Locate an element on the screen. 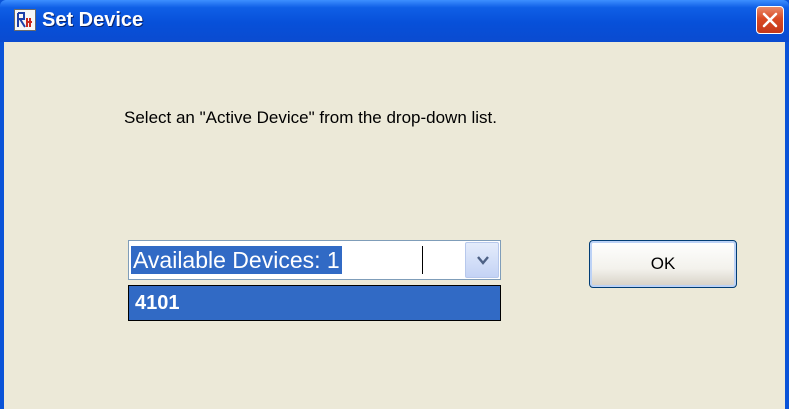 This screenshot has width=789, height=409. device-dropdown-list: 4101 is located at coordinates (314, 303).